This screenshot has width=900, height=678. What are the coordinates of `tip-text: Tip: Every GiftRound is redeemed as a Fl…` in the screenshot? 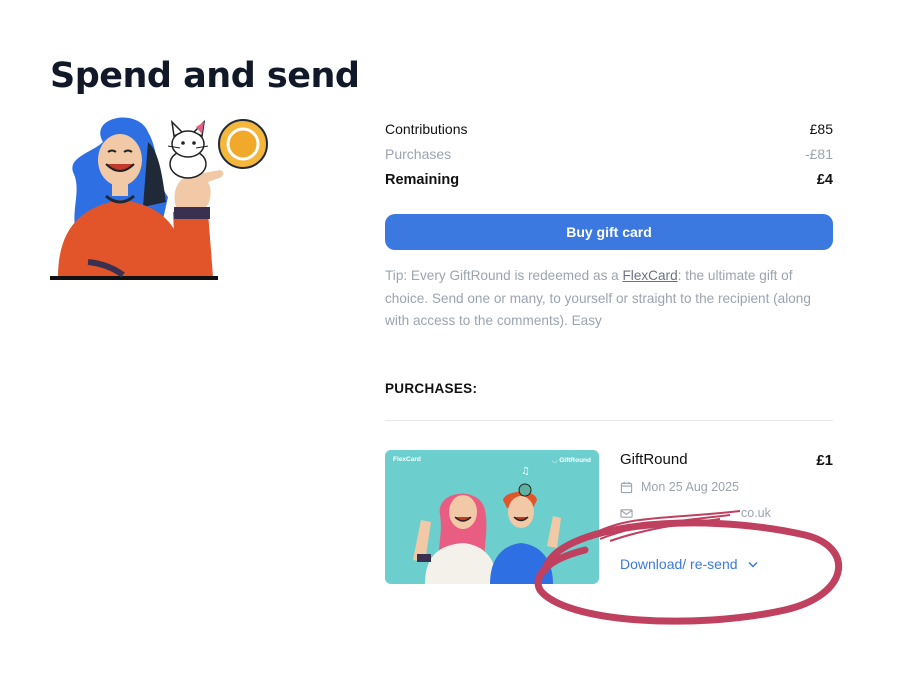 It's located at (609, 299).